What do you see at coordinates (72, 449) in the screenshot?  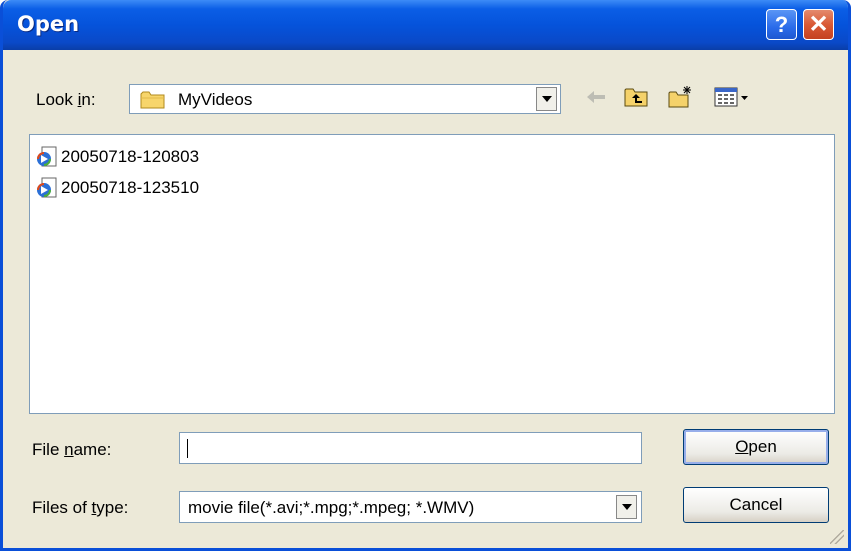 I see `file-name-label: File name:` at bounding box center [72, 449].